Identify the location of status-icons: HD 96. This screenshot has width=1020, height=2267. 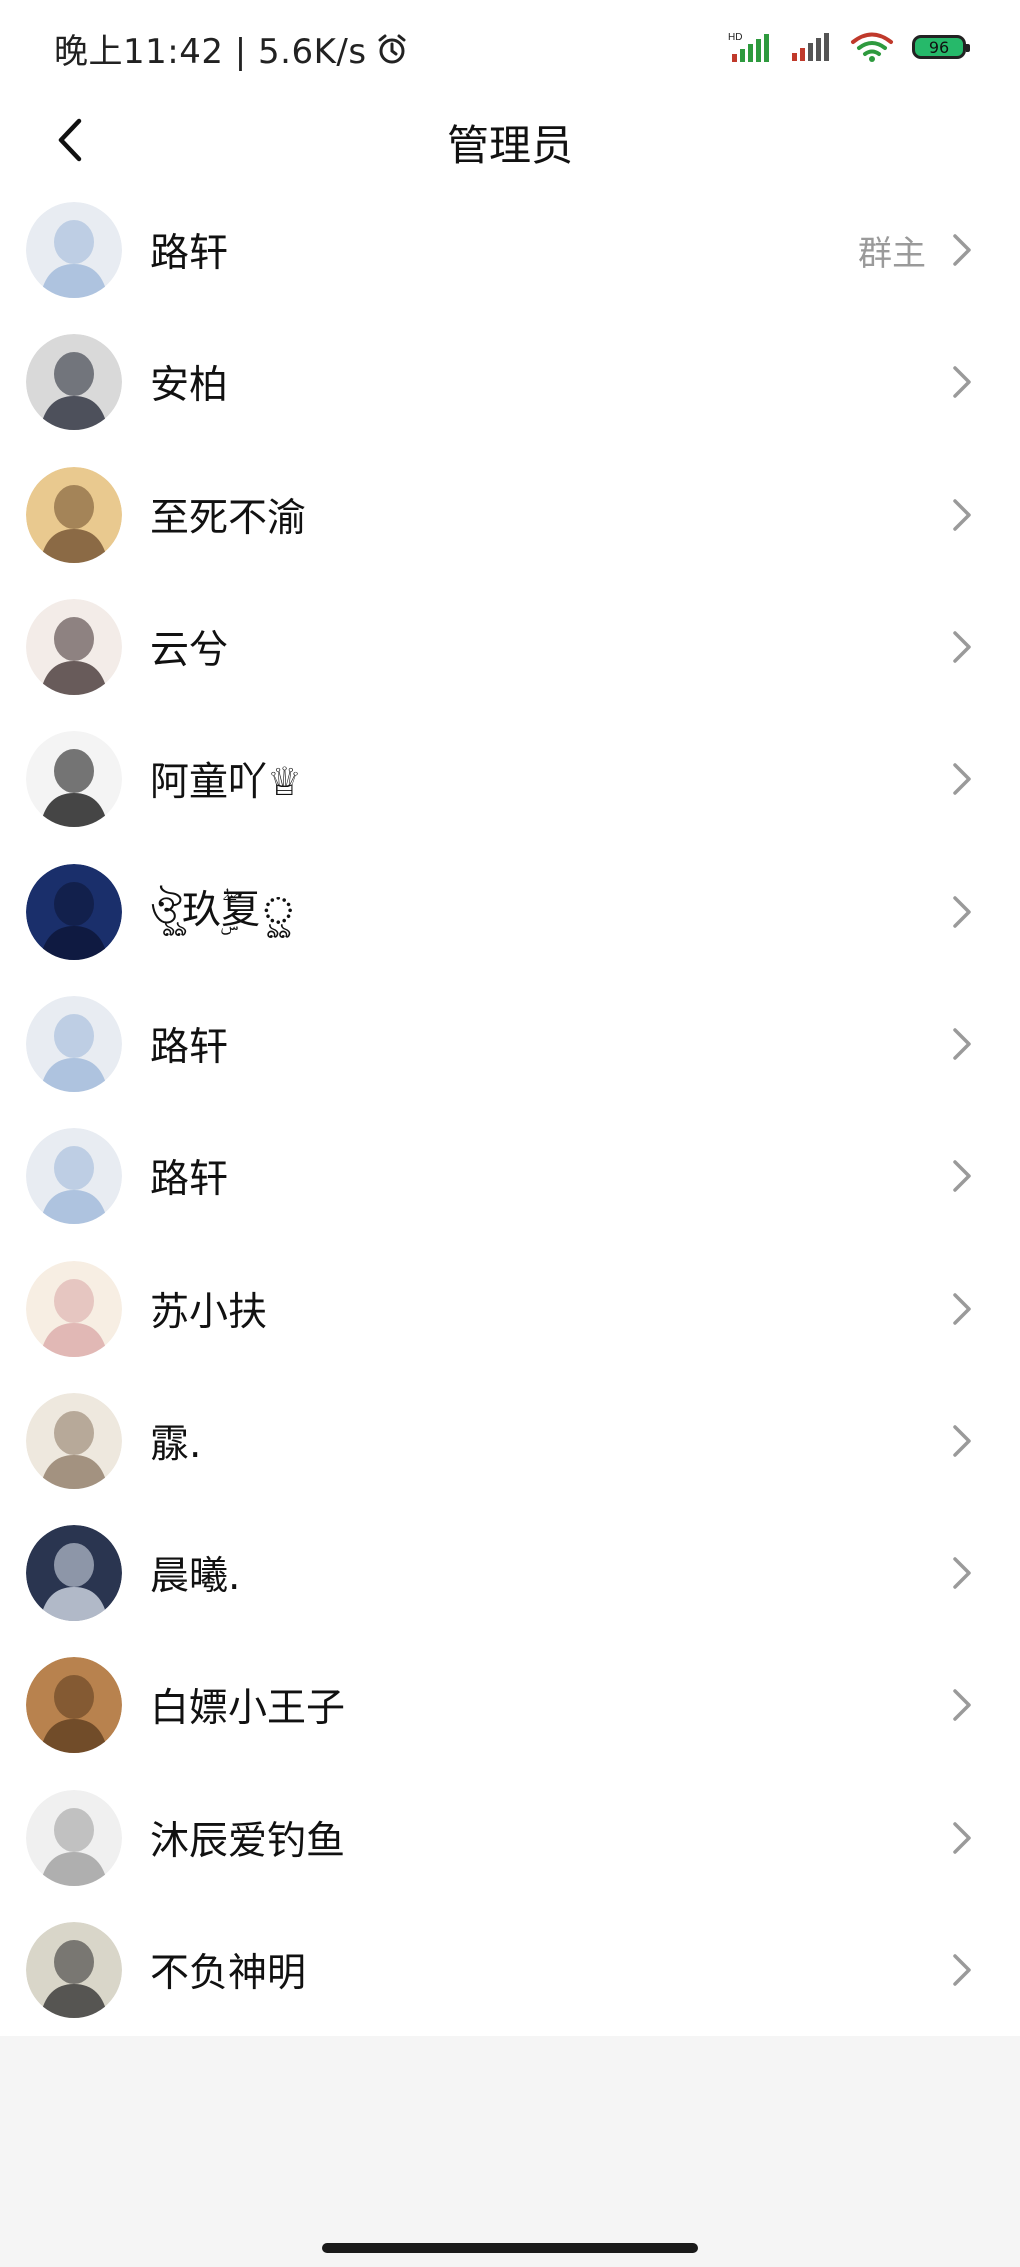
(849, 47).